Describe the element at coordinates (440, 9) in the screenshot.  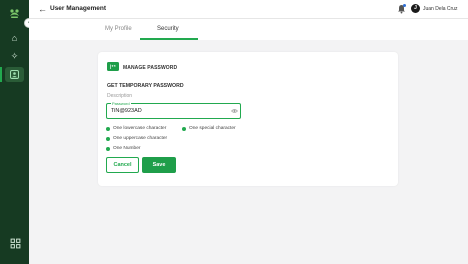
I see `user-name: Juan Dela Cruz` at that location.